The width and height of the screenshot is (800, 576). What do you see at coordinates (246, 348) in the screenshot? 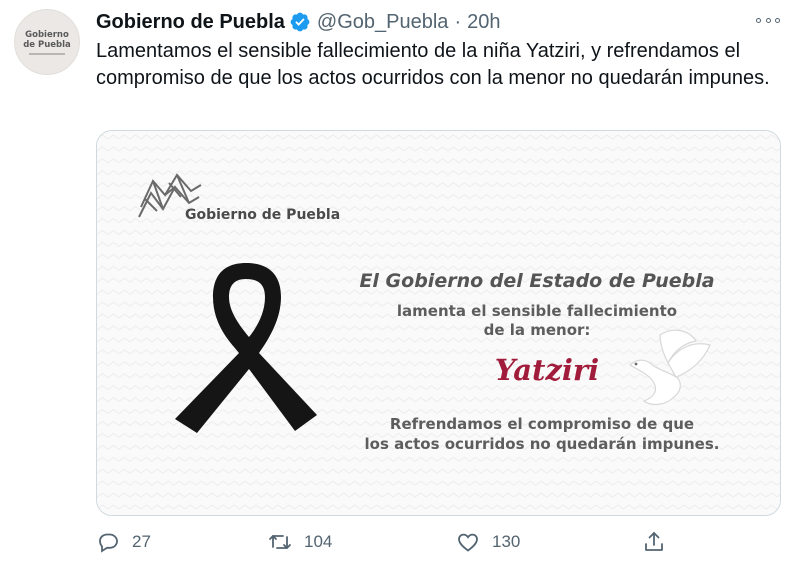
I see `ribbon-icon` at bounding box center [246, 348].